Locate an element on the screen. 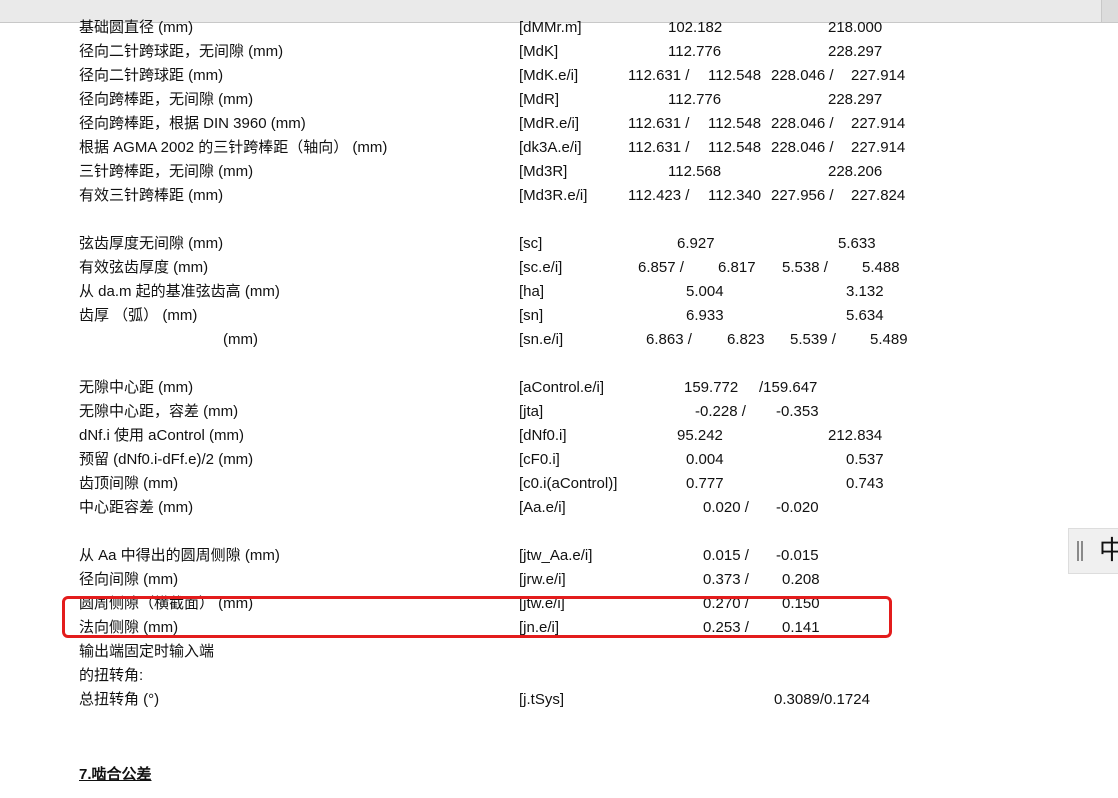 This screenshot has height=798, width=1118. row-value: 0.004 is located at coordinates (705, 459).